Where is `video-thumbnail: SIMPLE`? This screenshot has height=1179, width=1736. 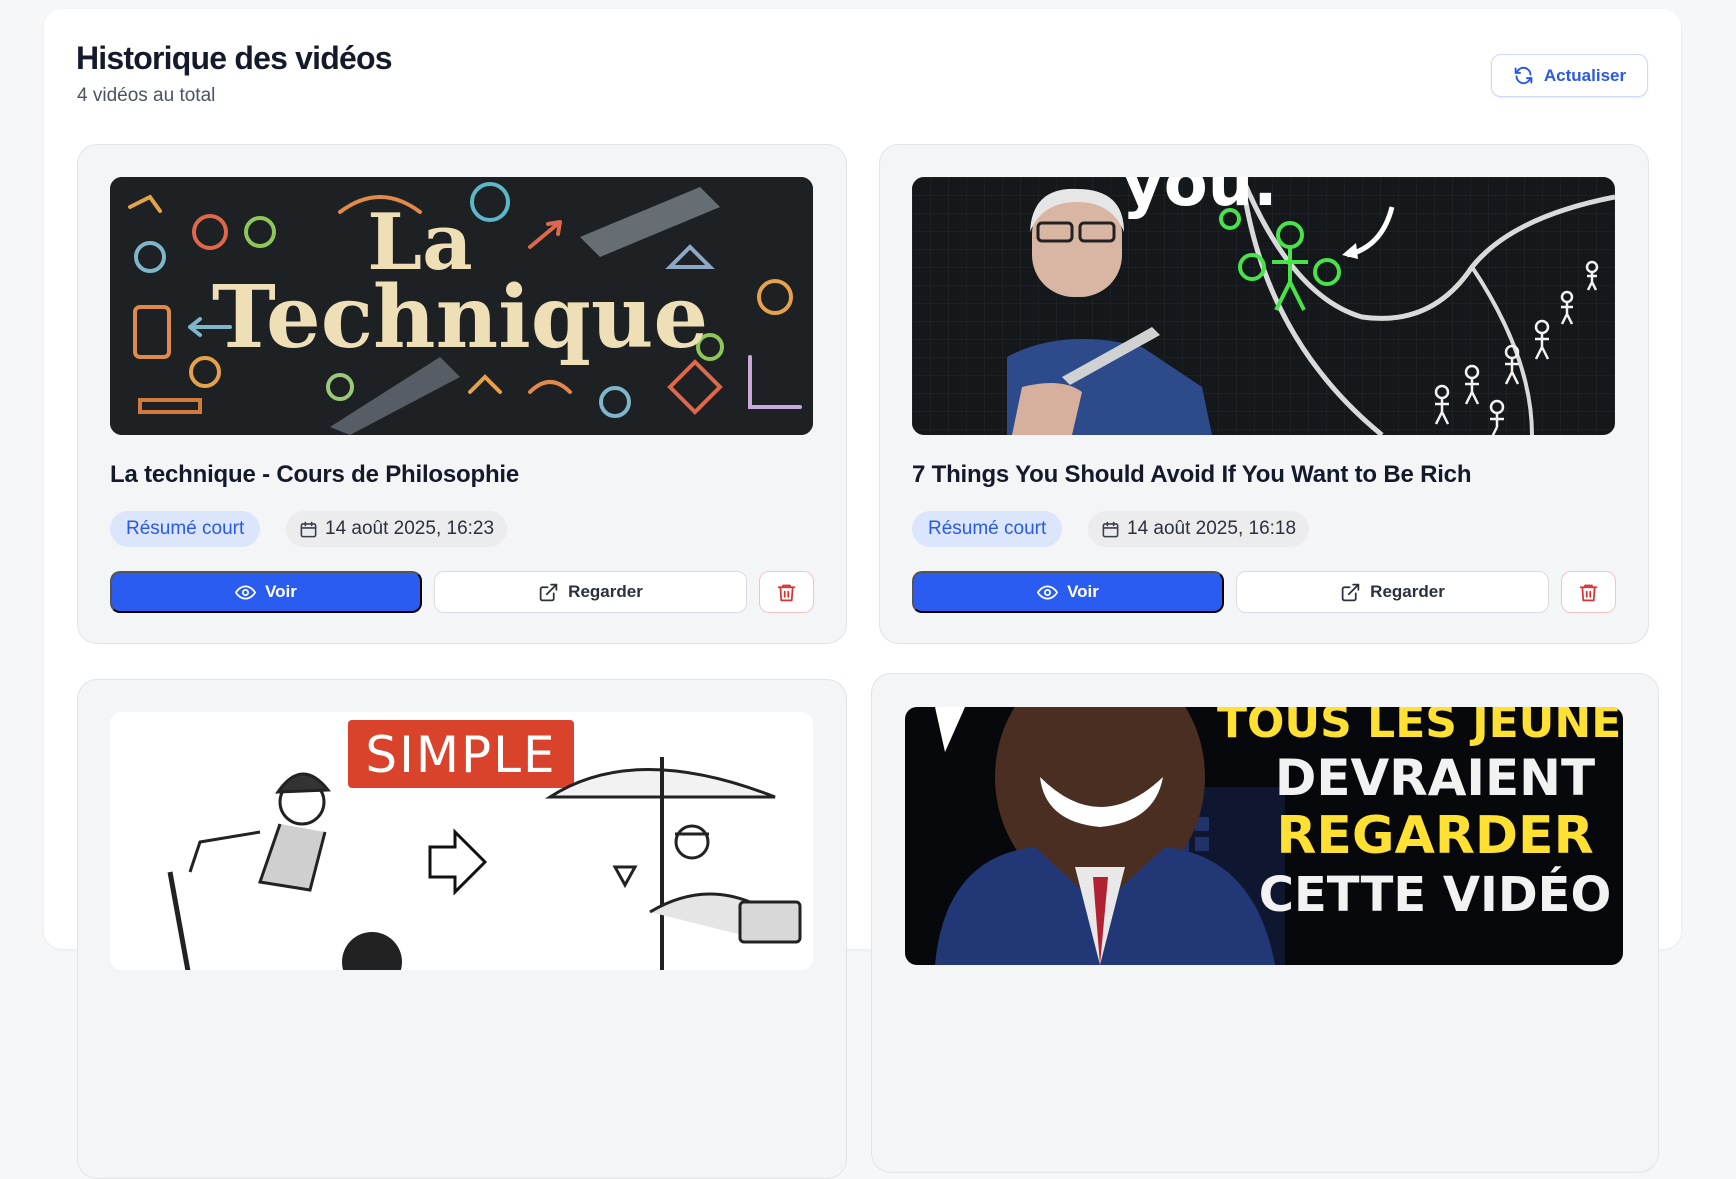
video-thumbnail: SIMPLE is located at coordinates (461, 841).